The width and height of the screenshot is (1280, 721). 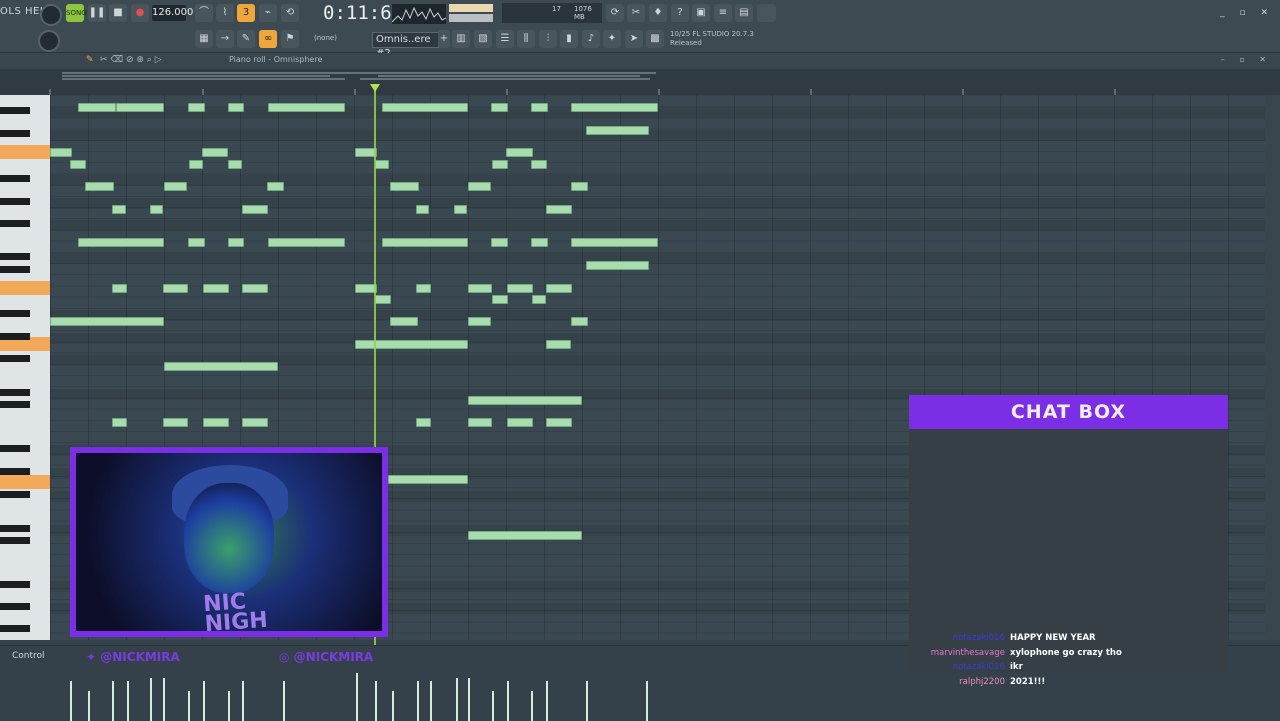 I want to click on help-icon: ?, so click(x=680, y=13).